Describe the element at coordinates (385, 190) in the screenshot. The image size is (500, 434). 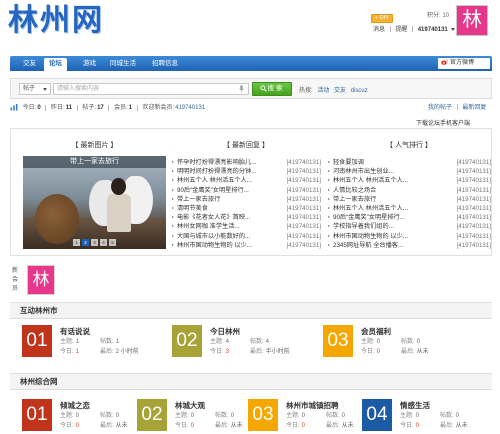
I see `popular-item-title: 人情比较之场合` at that location.